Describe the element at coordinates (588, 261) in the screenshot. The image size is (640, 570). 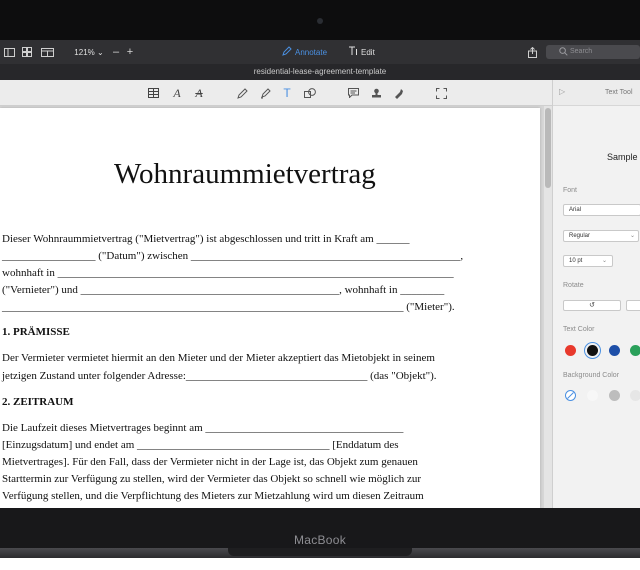
I see `font-size-select: 10 pt ⌄` at that location.